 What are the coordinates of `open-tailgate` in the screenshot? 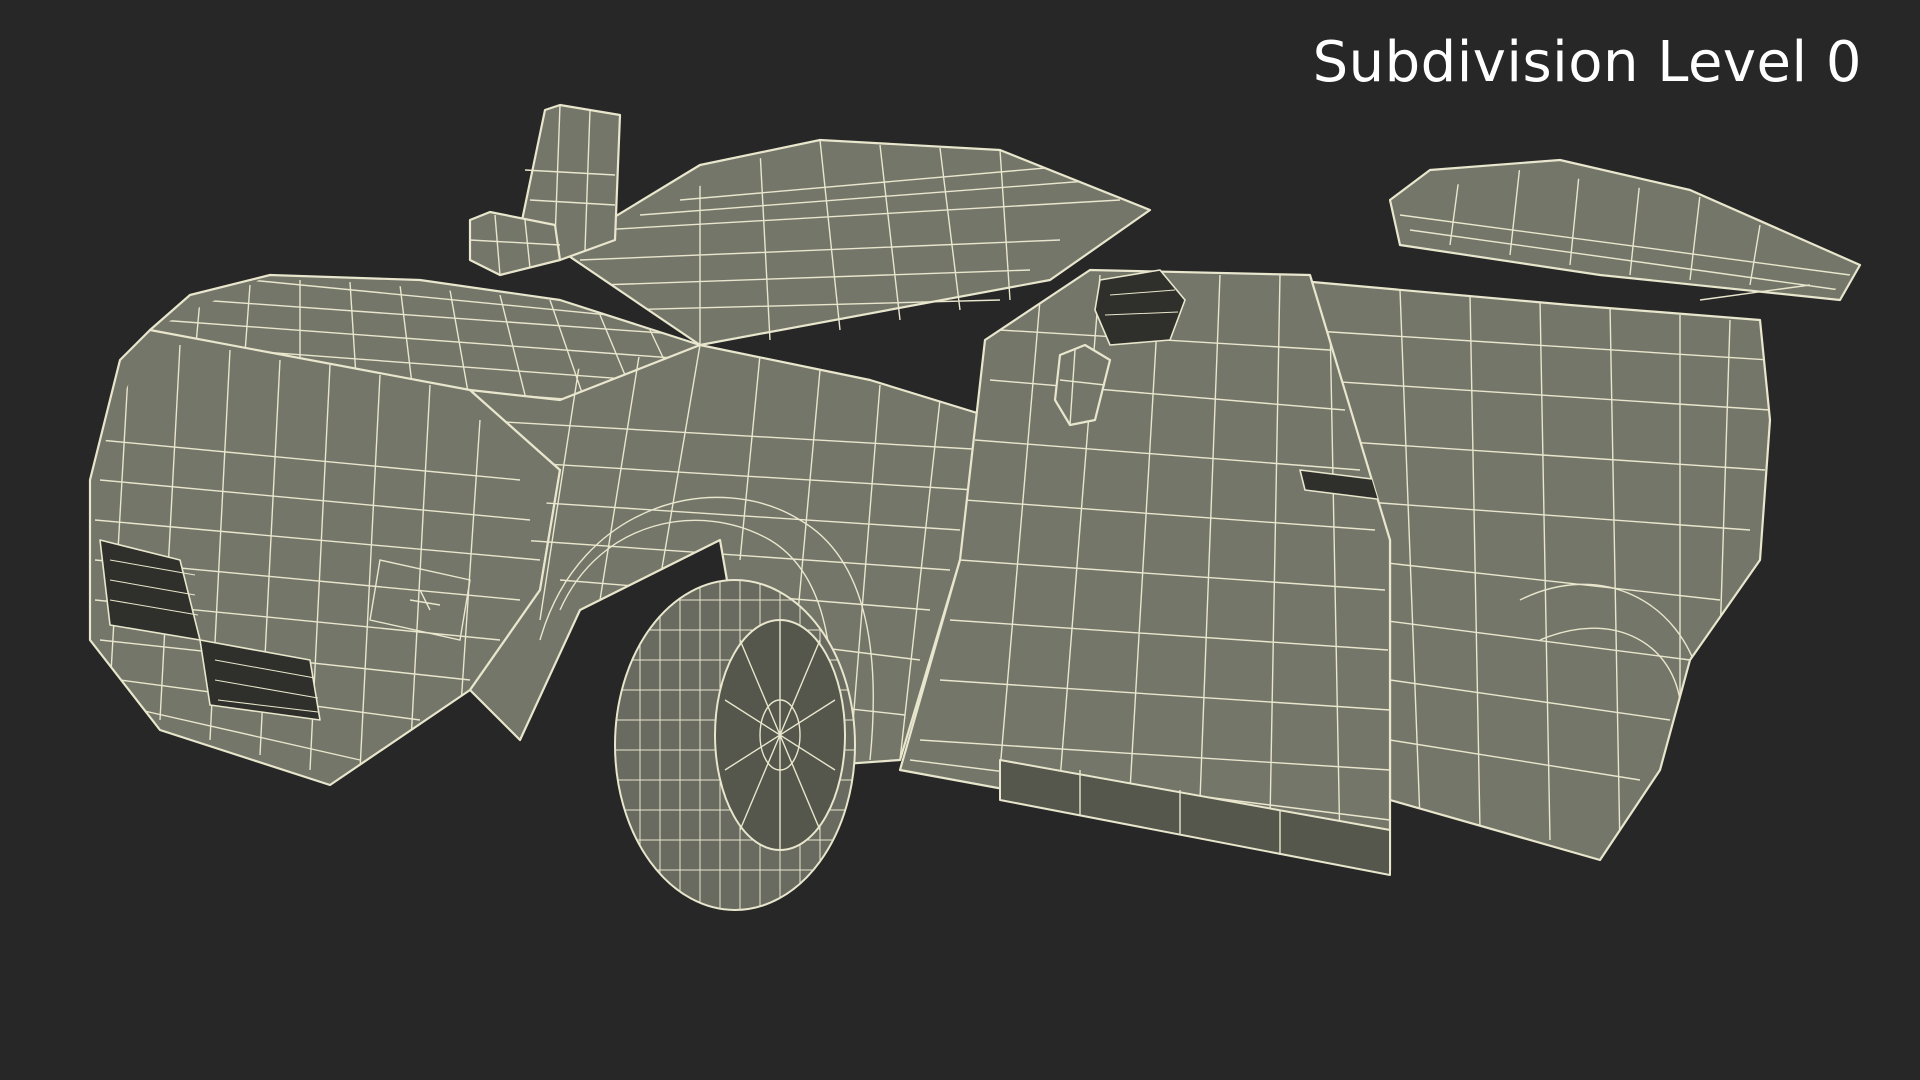 It's located at (1625, 230).